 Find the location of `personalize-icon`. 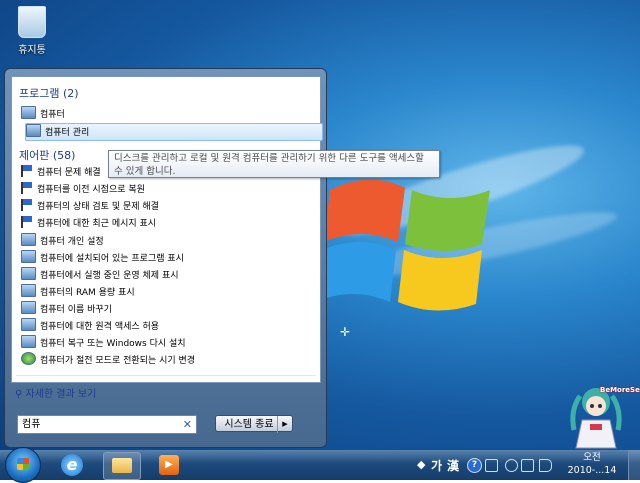

personalize-icon is located at coordinates (28, 239).